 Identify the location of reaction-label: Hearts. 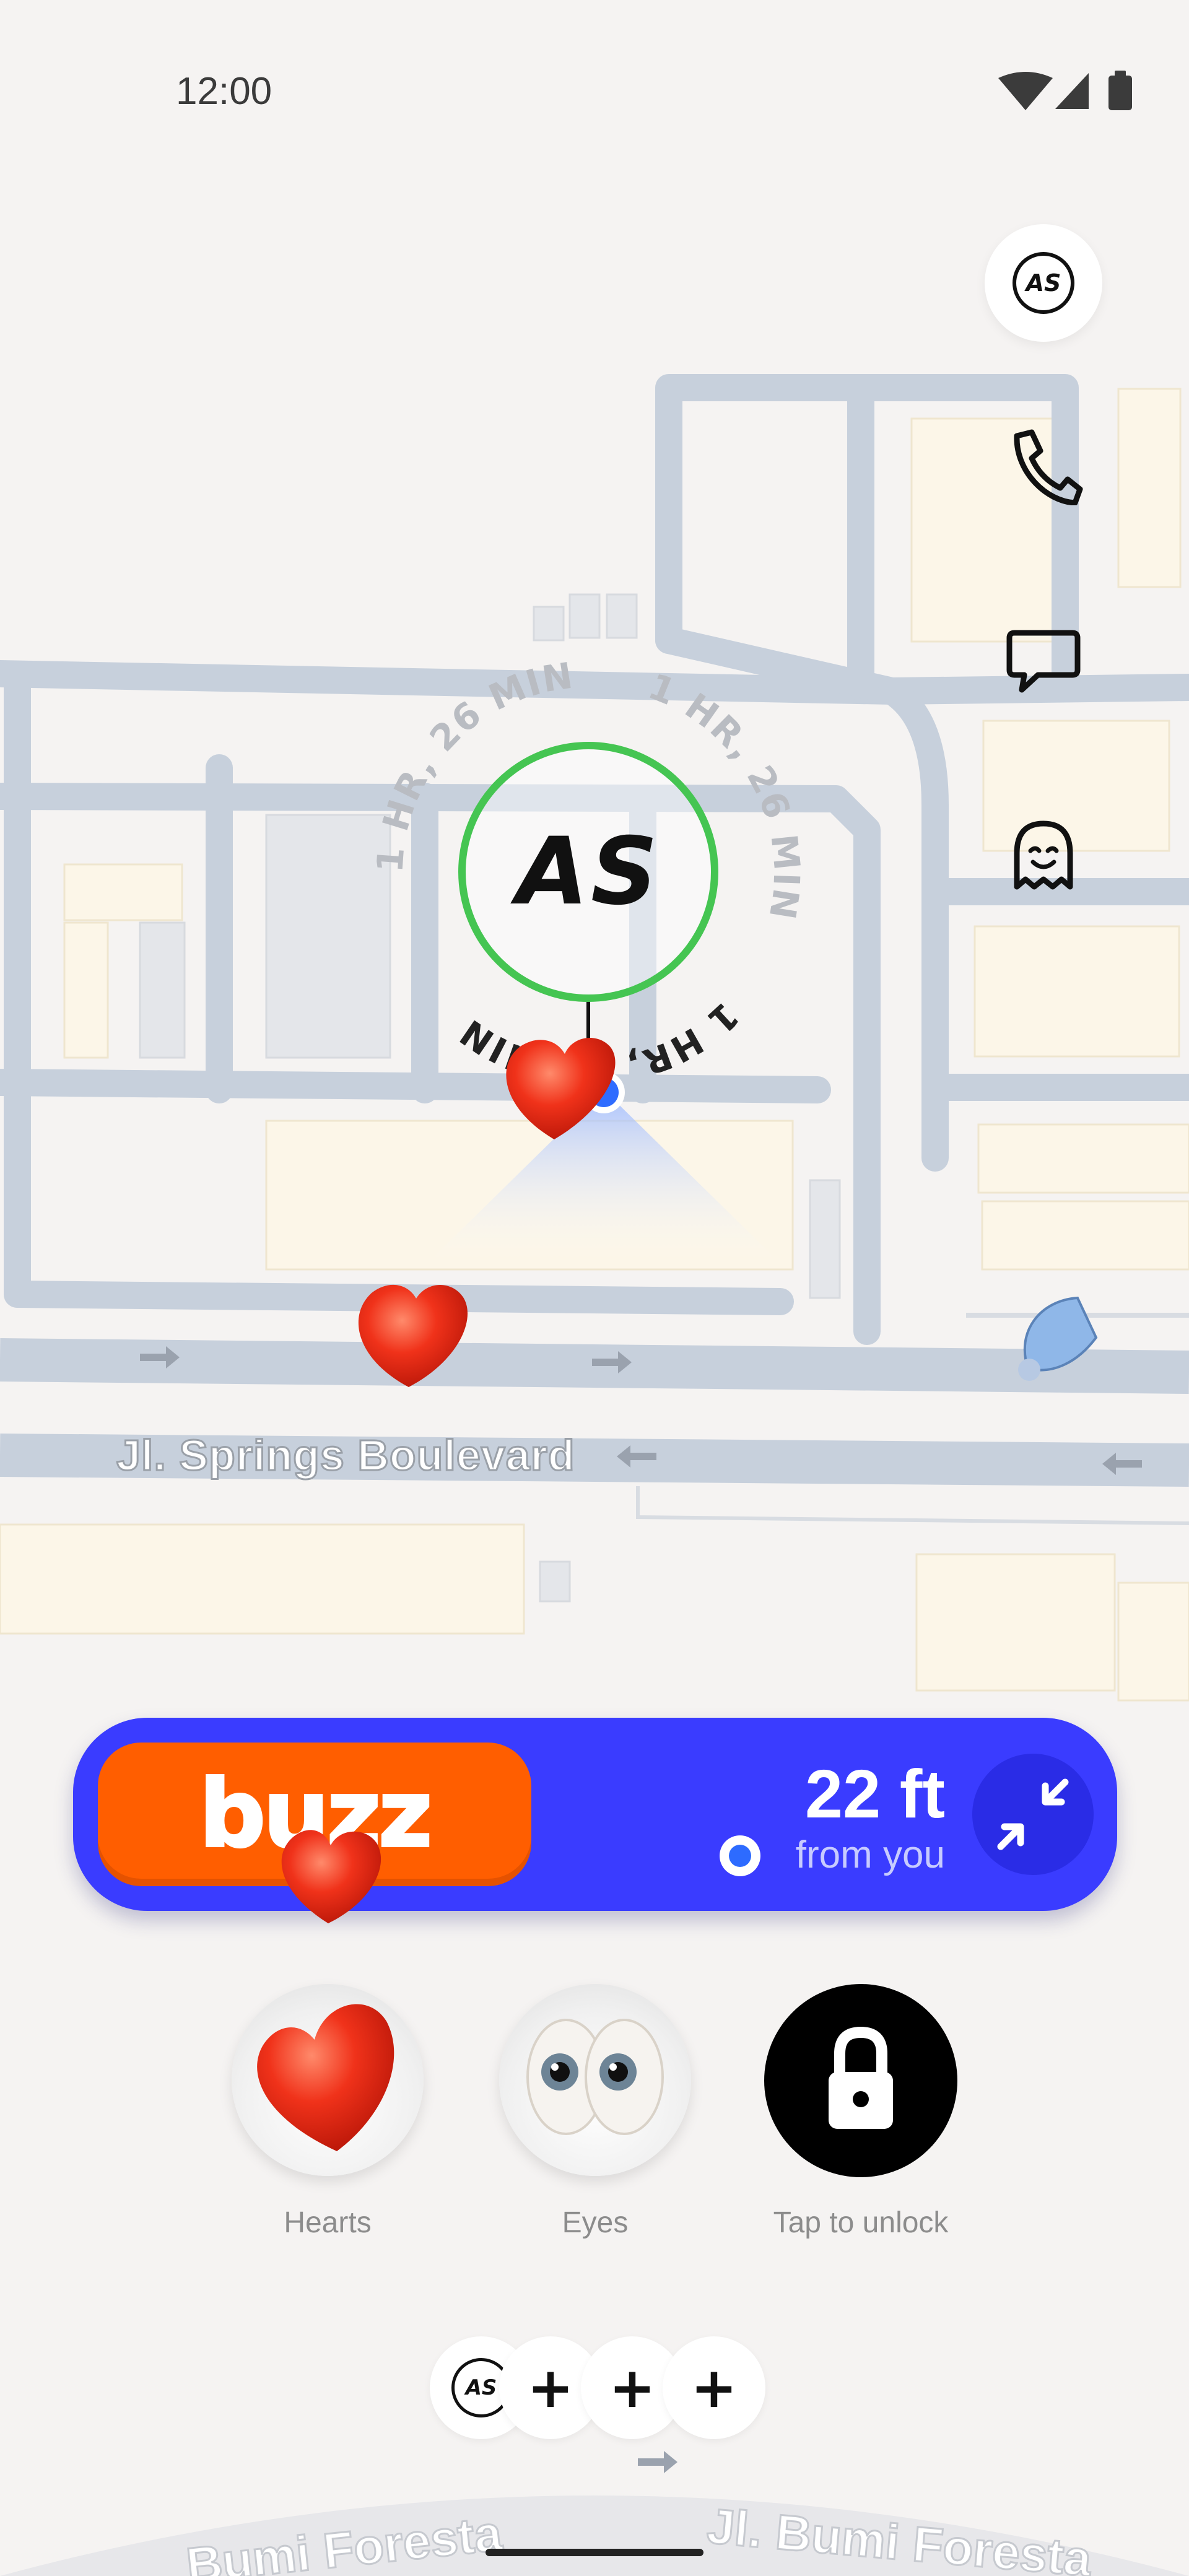
(328, 2222).